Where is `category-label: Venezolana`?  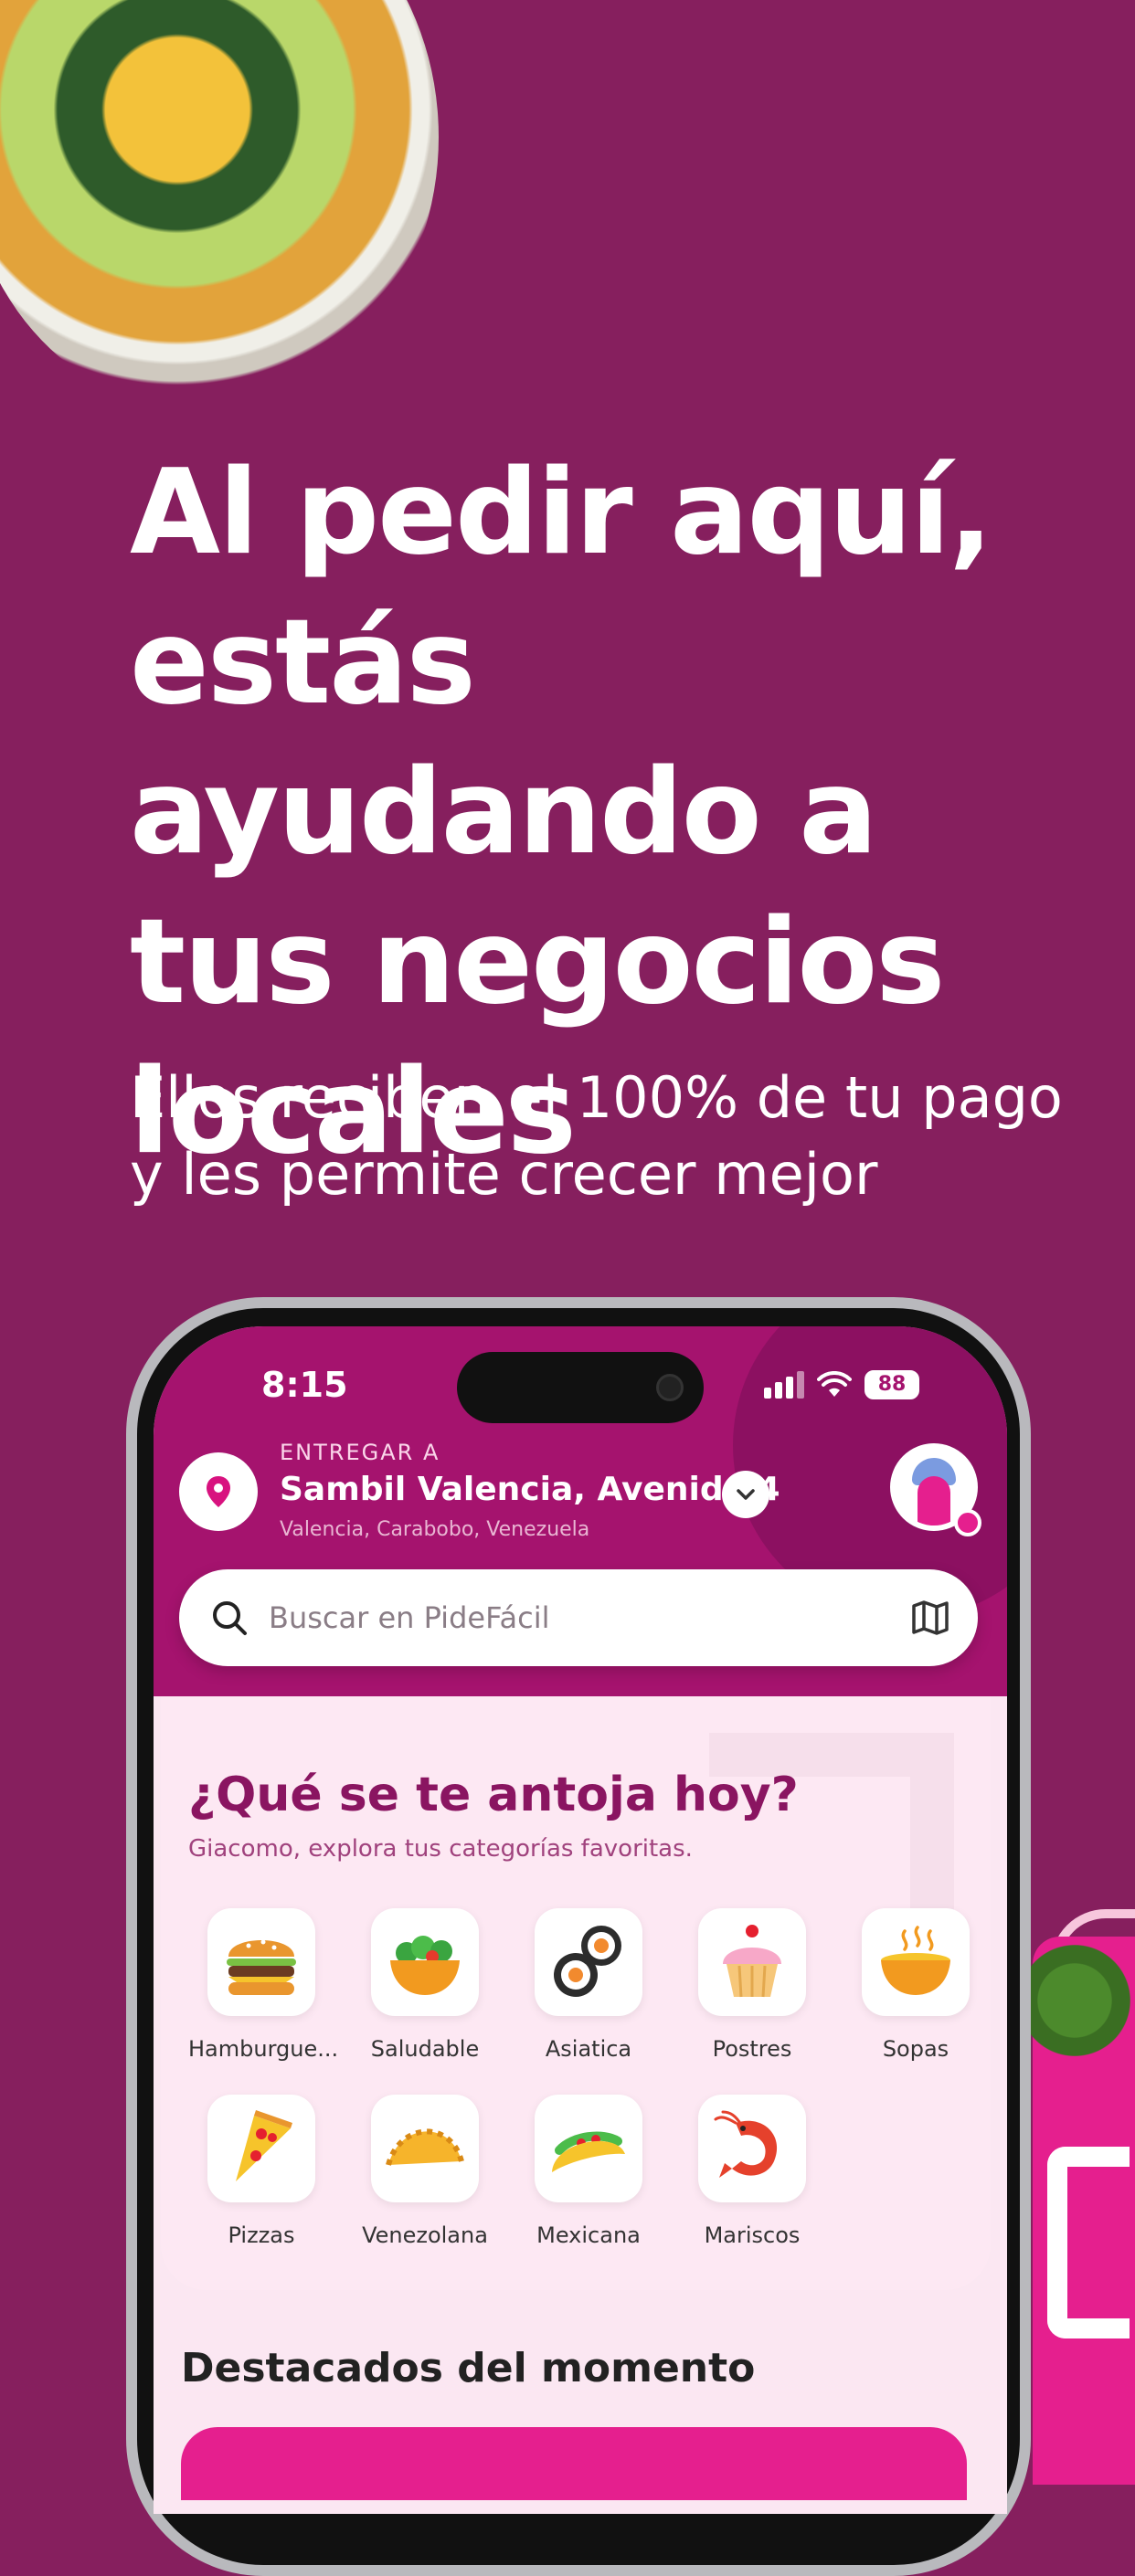
category-label: Venezolana is located at coordinates (425, 2235).